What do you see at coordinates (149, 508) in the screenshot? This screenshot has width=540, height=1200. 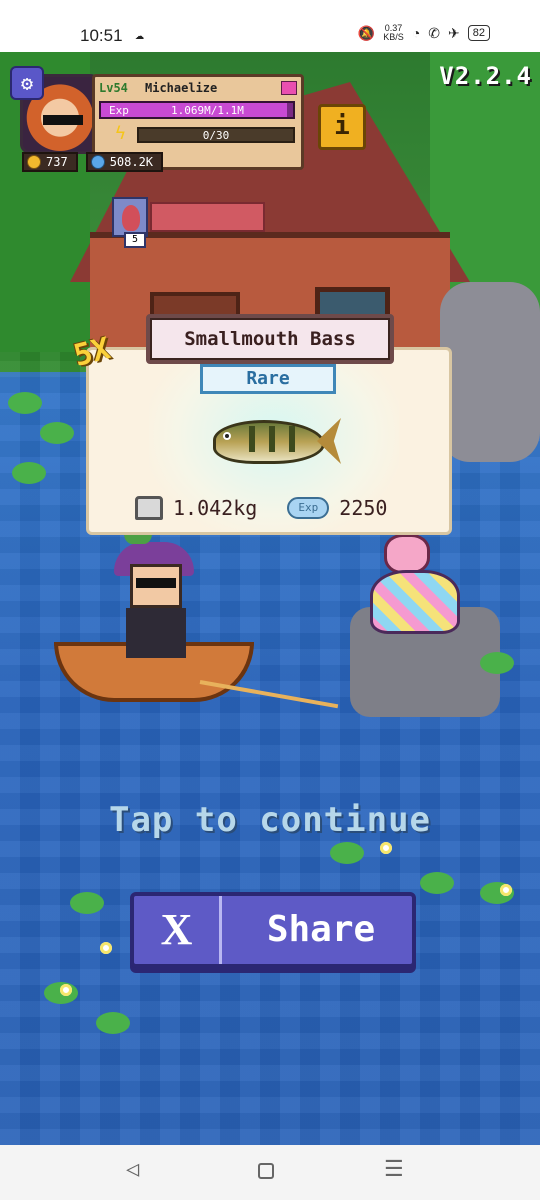 I see `scale-icon` at bounding box center [149, 508].